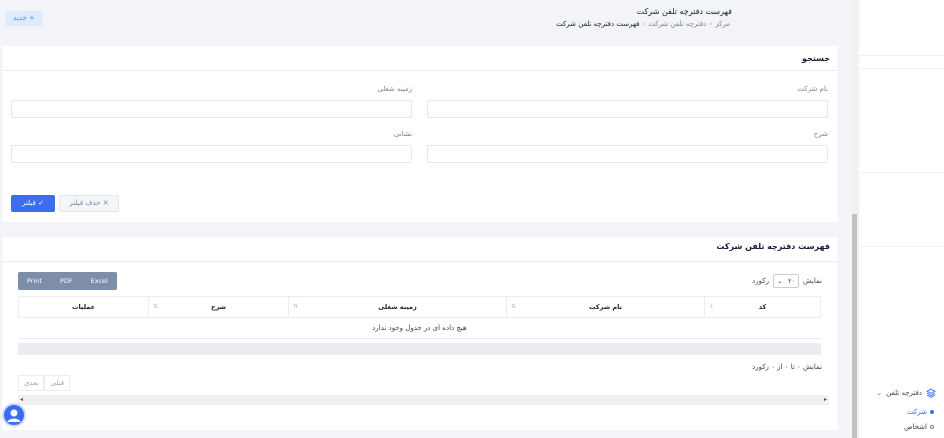 This screenshot has width=944, height=438. I want to click on column-label: عملیات, so click(83, 307).